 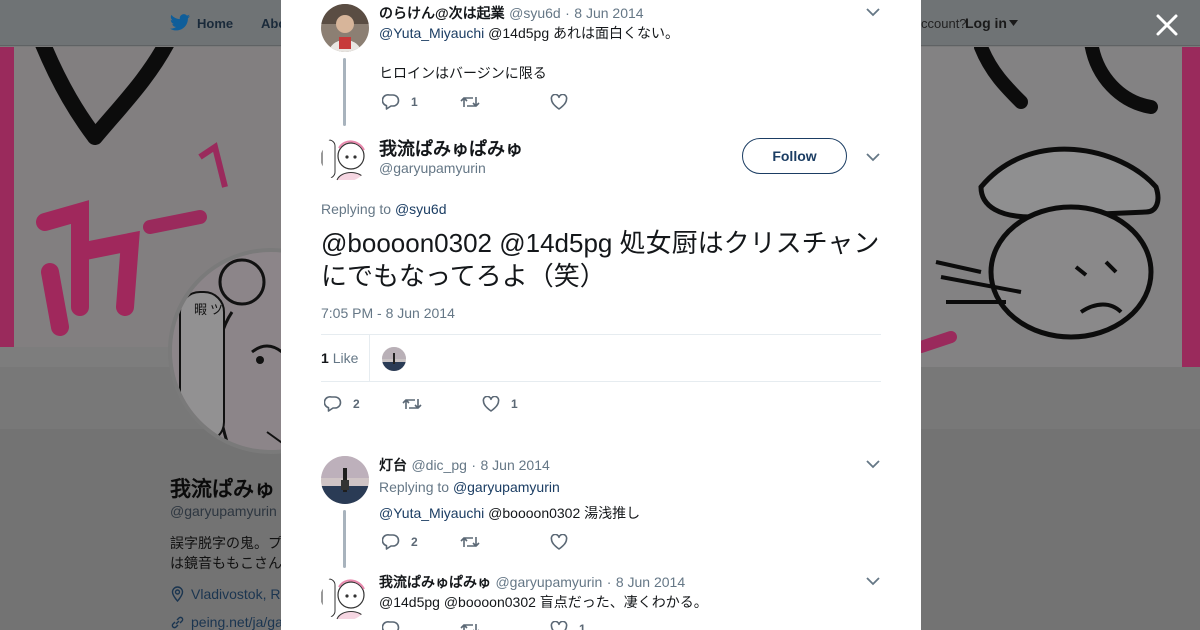 I want to click on likes-stat-count: 1, so click(x=325, y=358).